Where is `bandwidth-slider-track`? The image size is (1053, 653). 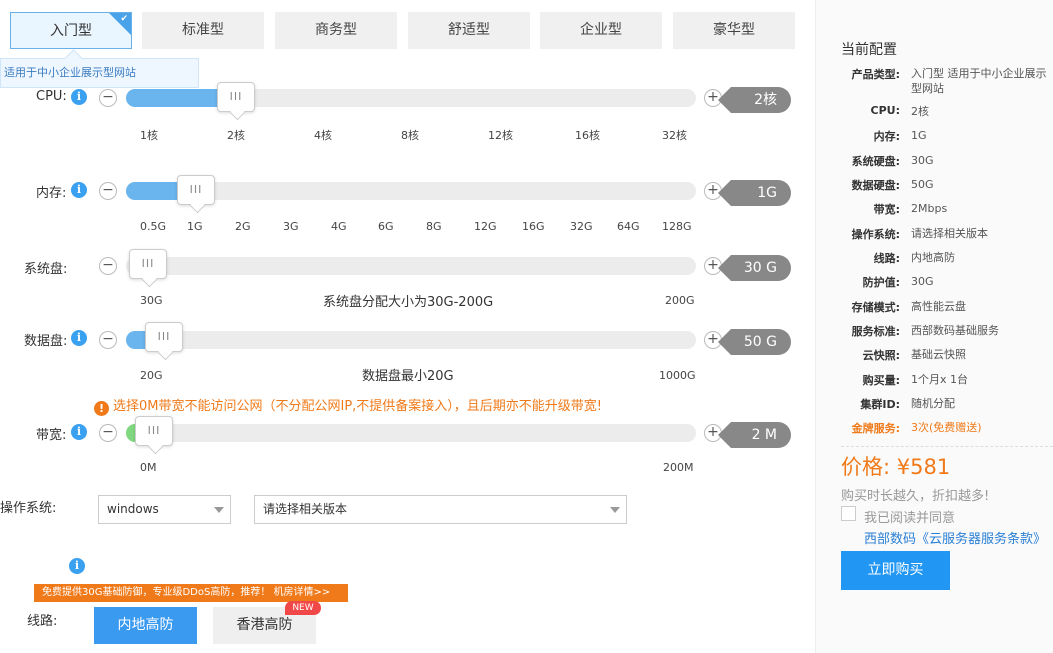
bandwidth-slider-track is located at coordinates (411, 433).